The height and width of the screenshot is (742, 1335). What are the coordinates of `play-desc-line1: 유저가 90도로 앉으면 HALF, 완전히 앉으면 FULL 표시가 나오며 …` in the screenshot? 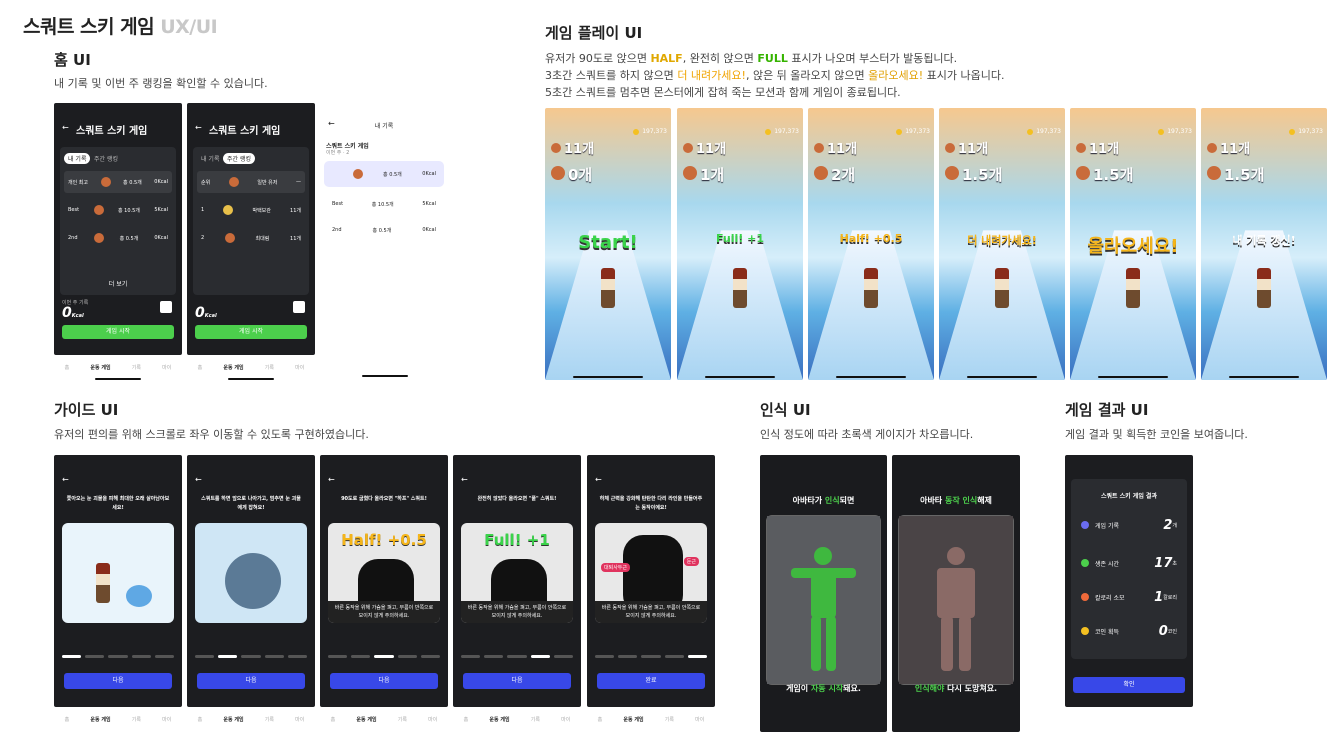 It's located at (775, 58).